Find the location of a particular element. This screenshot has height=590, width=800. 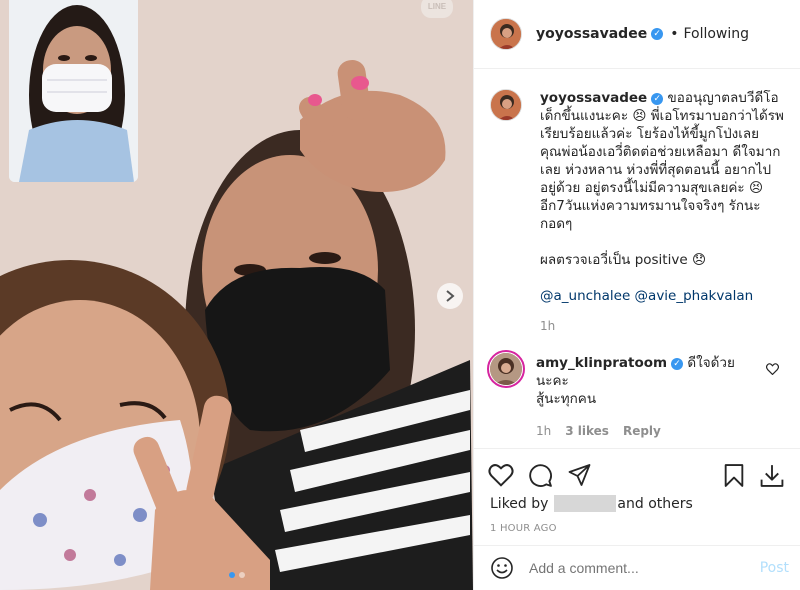

download-icon is located at coordinates (772, 475).